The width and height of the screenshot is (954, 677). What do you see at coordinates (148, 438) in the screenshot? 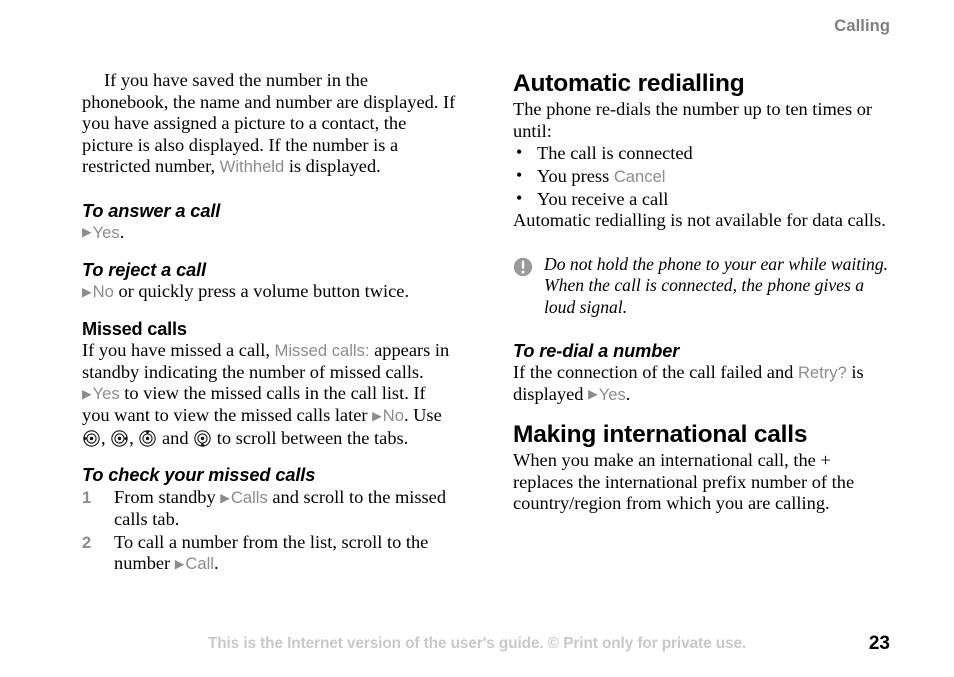
I see `nav-key-up-icon` at bounding box center [148, 438].